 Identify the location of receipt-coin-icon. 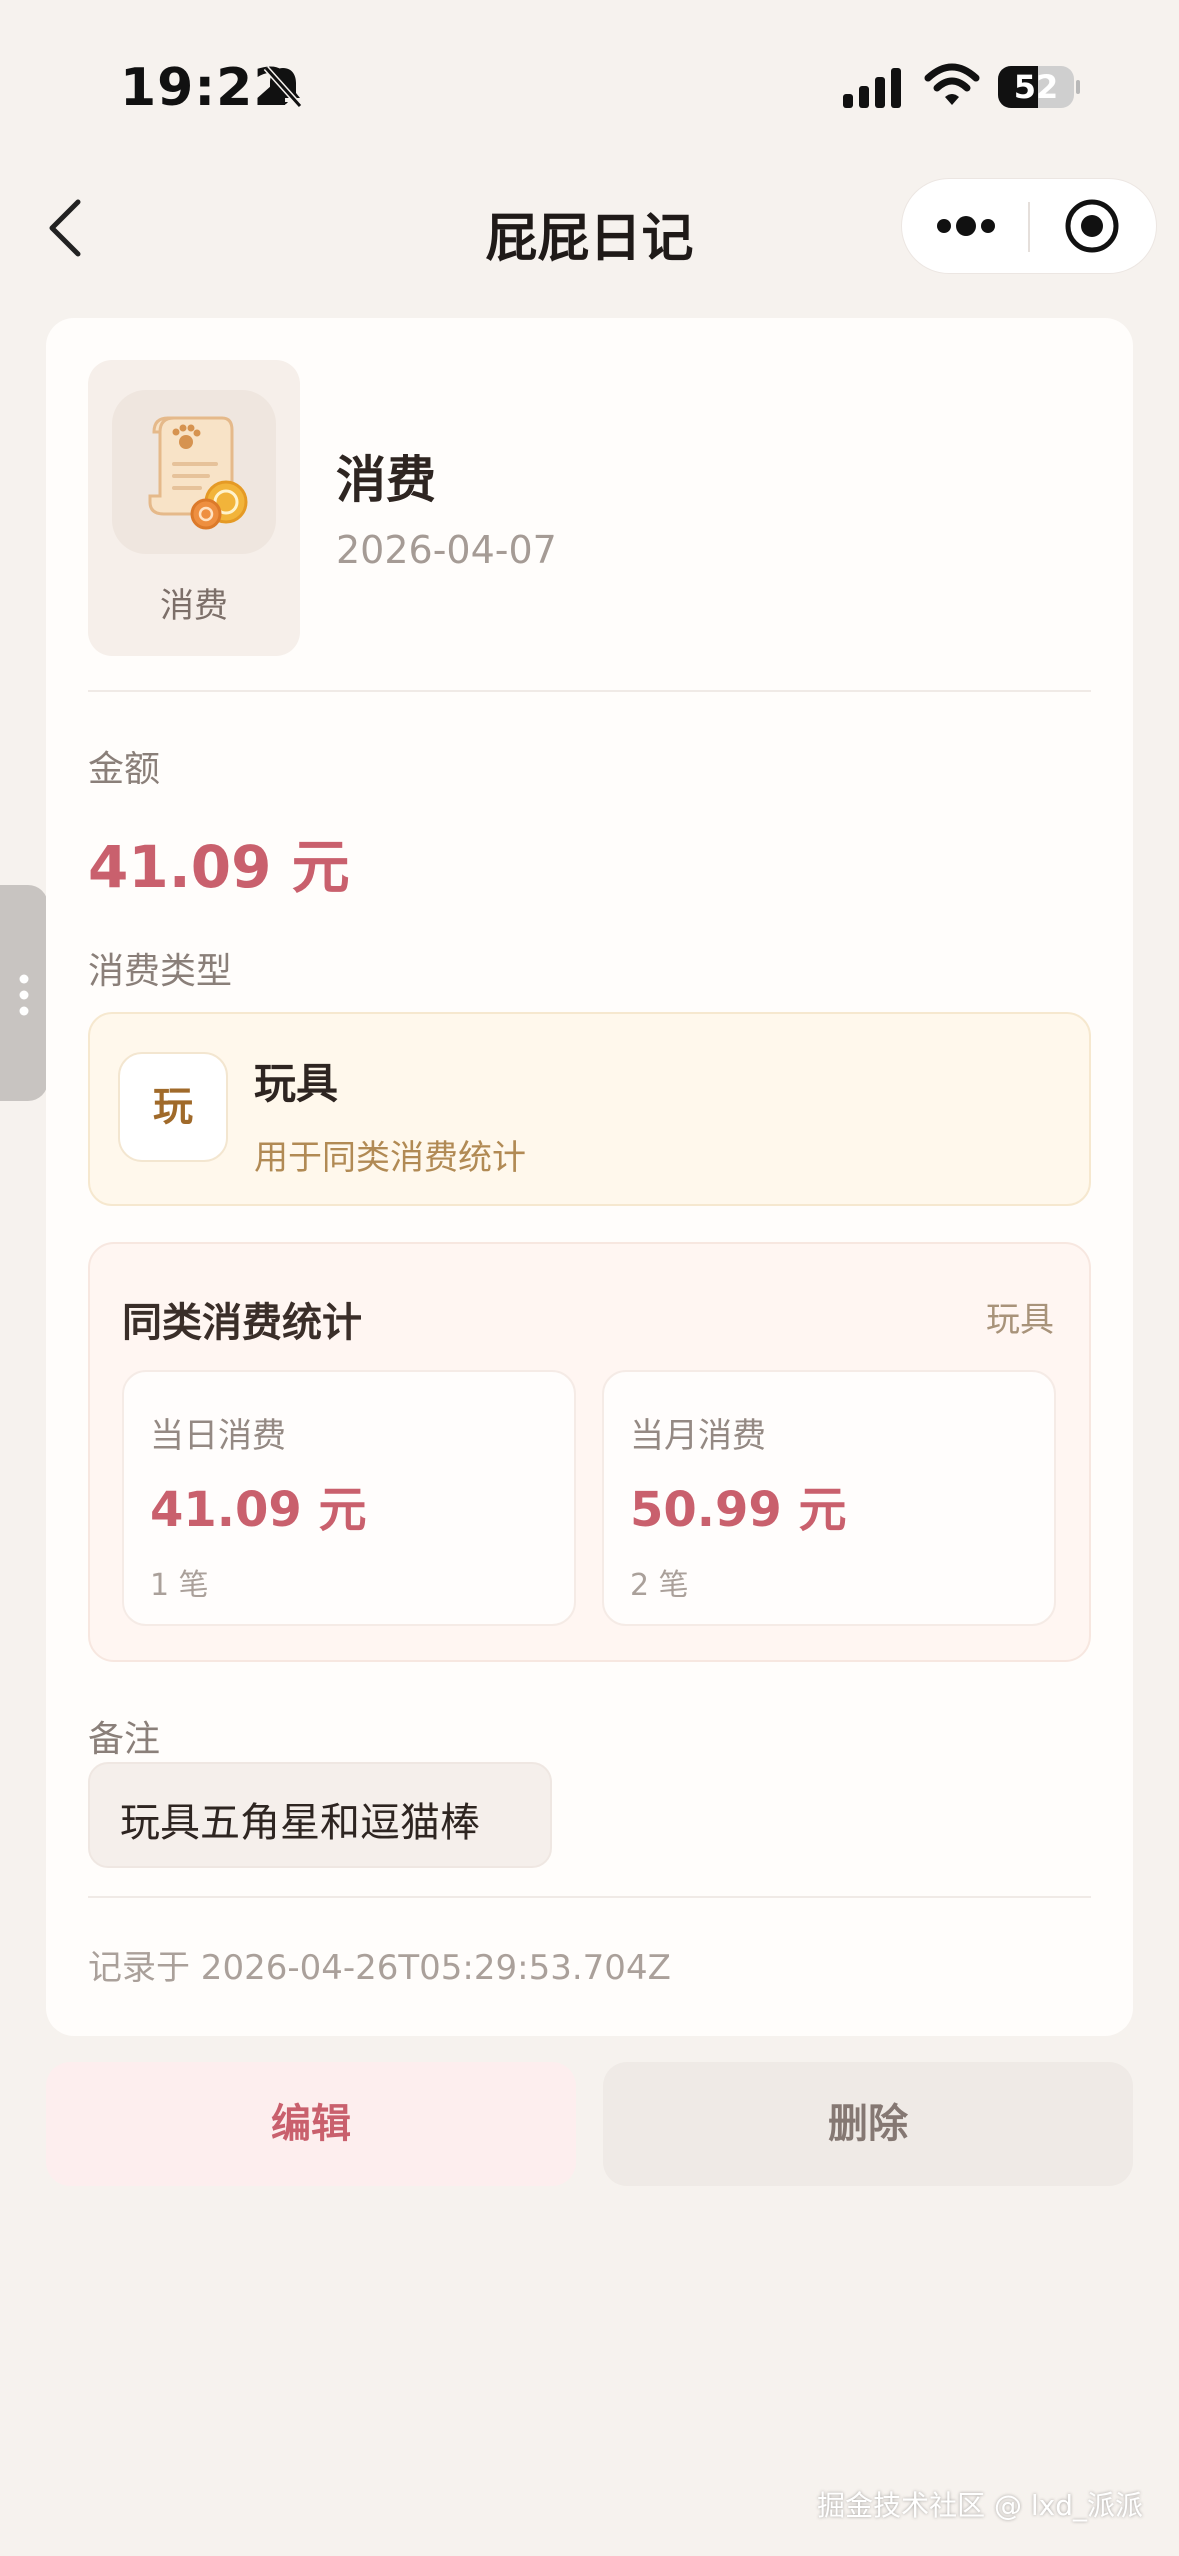
(198, 473).